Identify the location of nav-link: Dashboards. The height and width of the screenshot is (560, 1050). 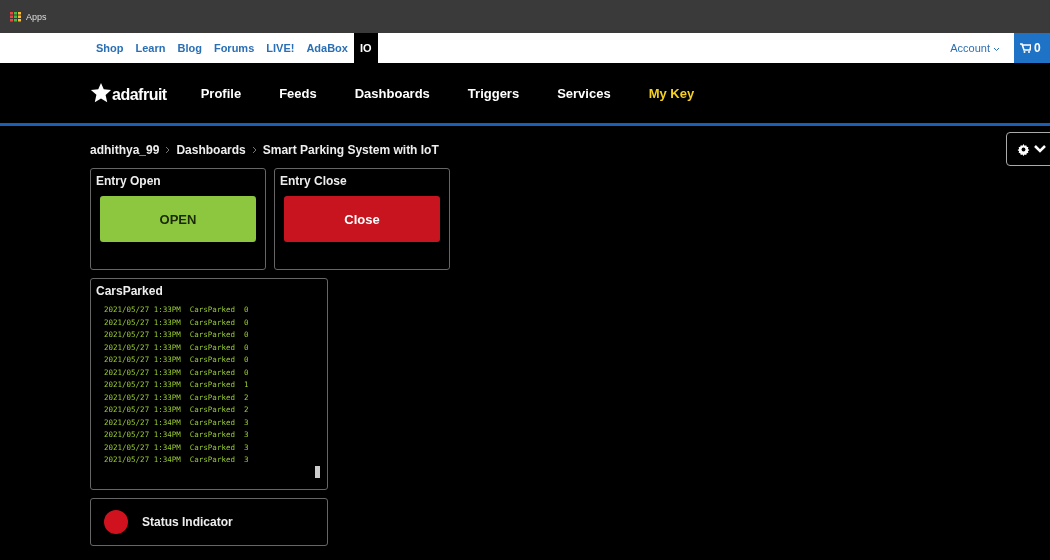
(392, 93).